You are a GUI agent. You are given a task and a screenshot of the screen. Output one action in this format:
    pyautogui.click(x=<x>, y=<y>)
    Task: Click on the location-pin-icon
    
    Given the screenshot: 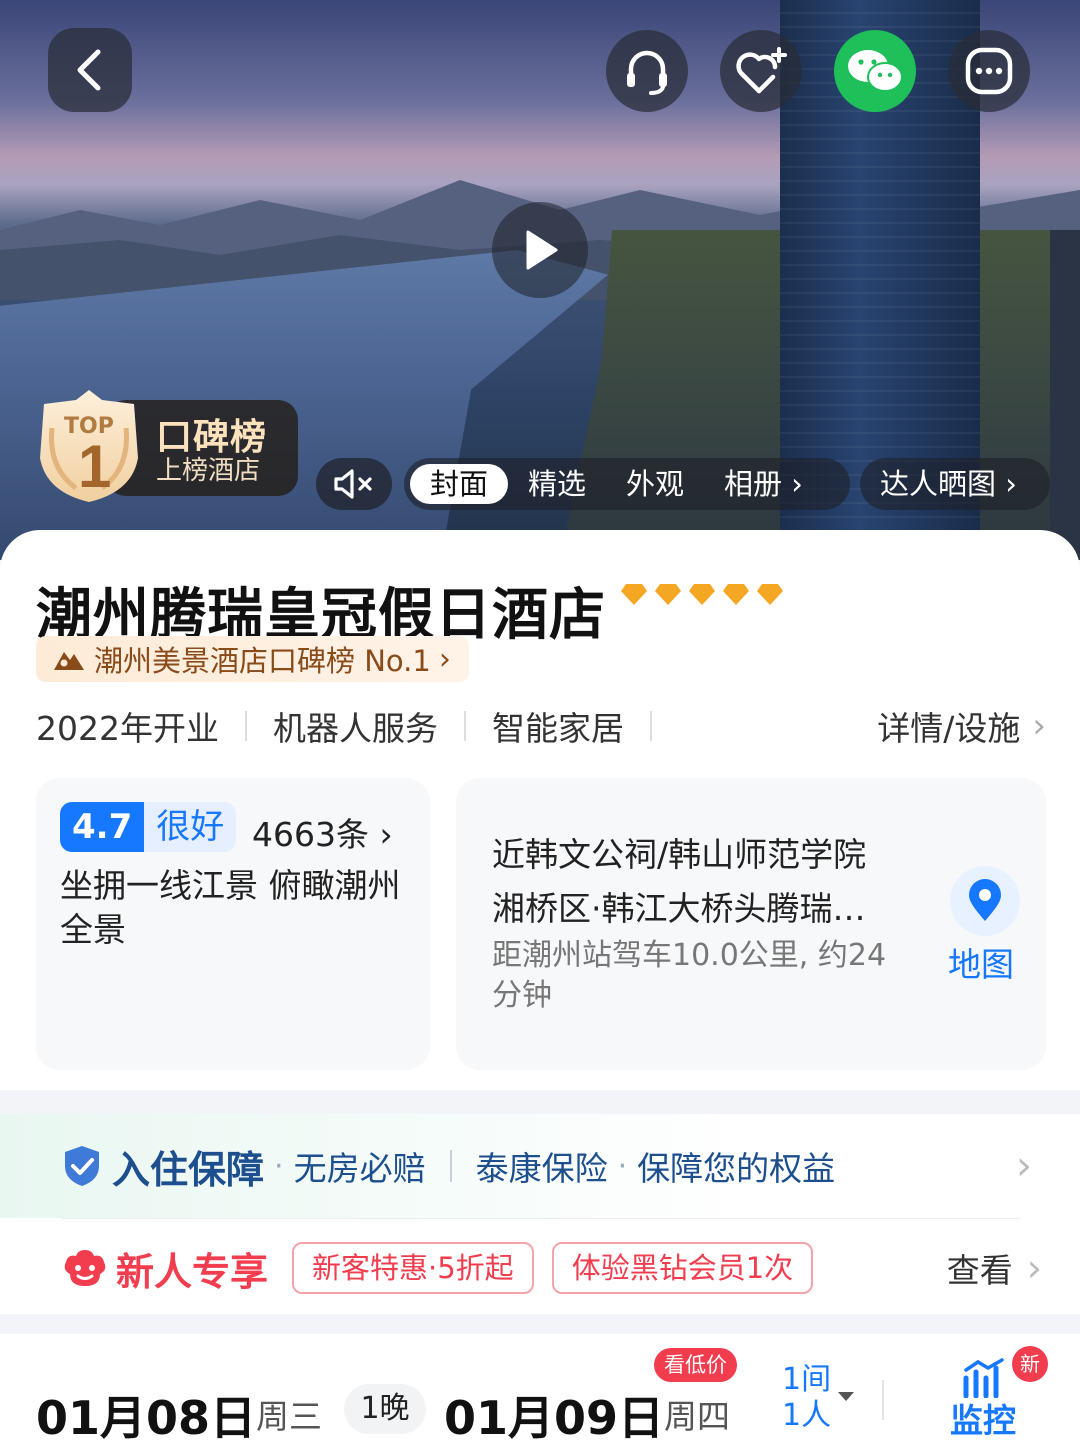 What is the action you would take?
    pyautogui.click(x=985, y=900)
    